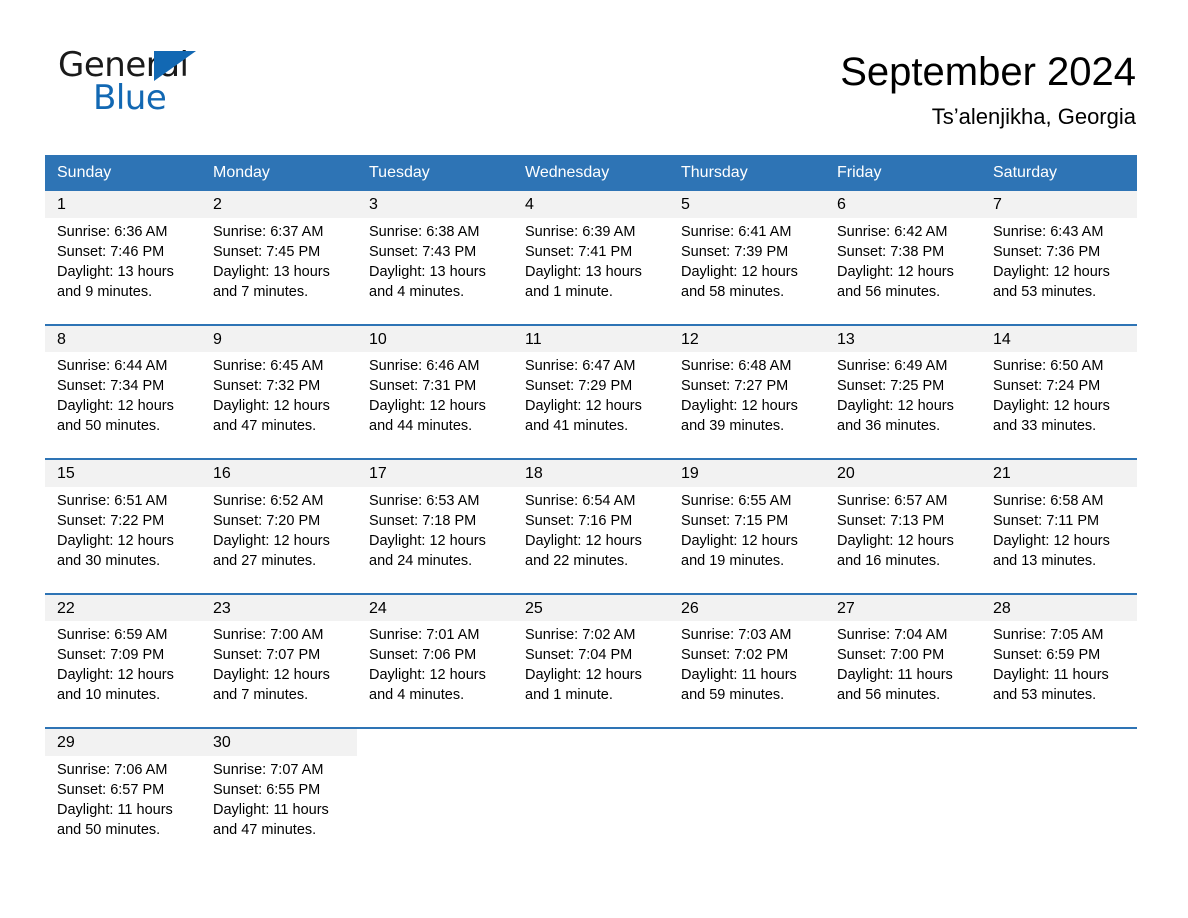 This screenshot has height=918, width=1188. What do you see at coordinates (435, 607) in the screenshot?
I see `day-number: 24` at bounding box center [435, 607].